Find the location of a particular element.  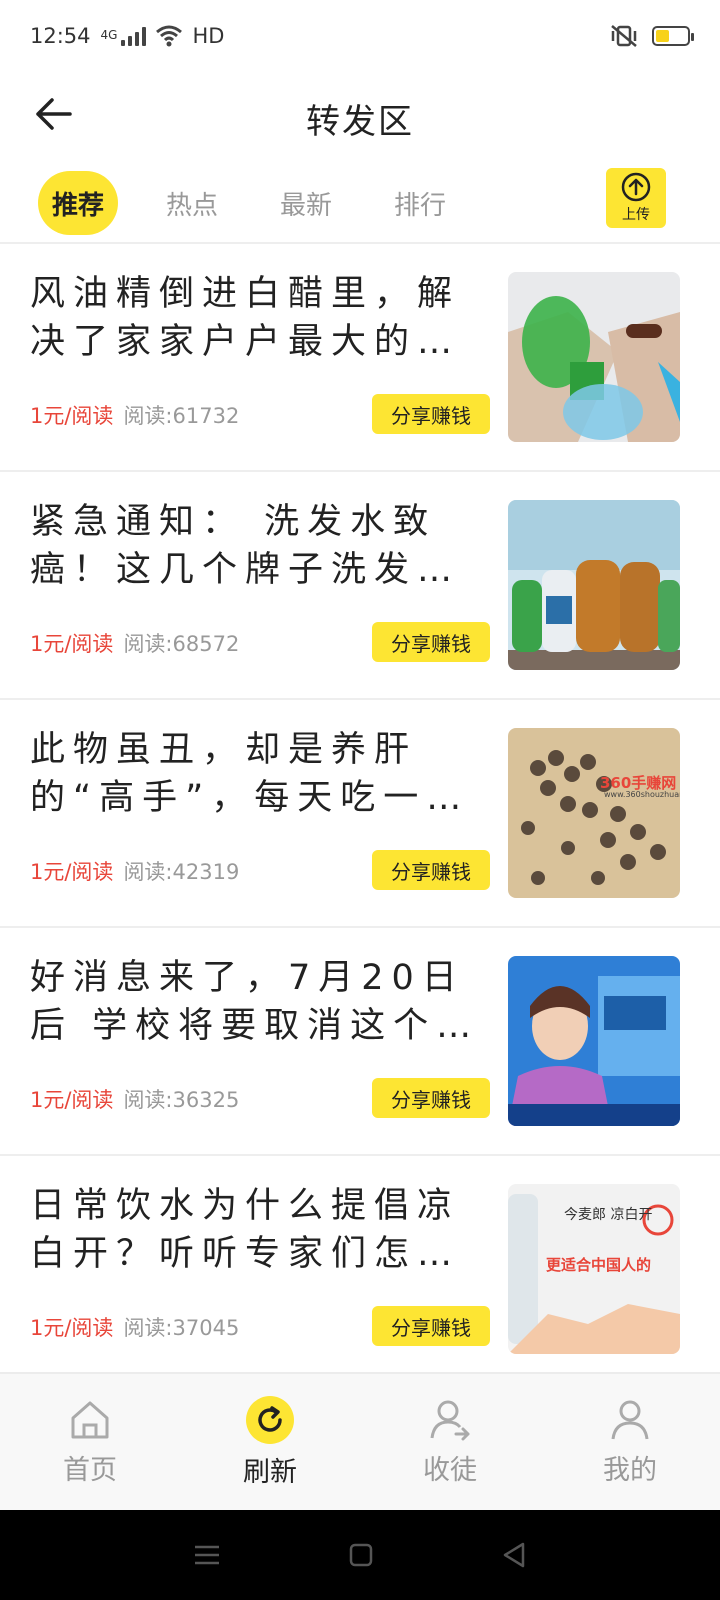

system-nav-bar is located at coordinates (360, 1555).